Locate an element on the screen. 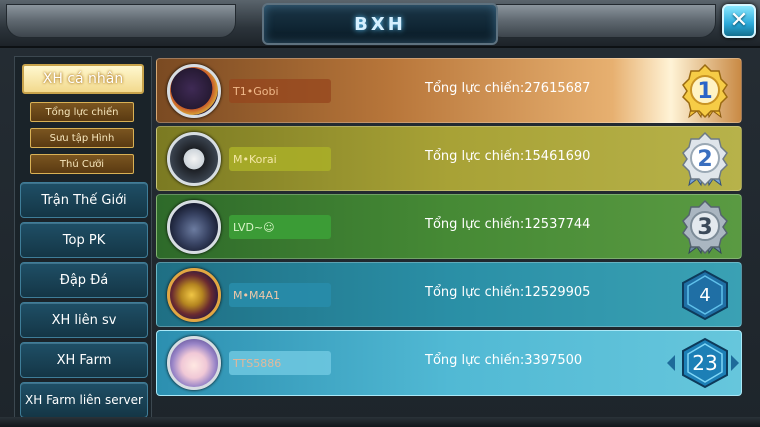  top-bar: BXH ✕ is located at coordinates (380, 24).